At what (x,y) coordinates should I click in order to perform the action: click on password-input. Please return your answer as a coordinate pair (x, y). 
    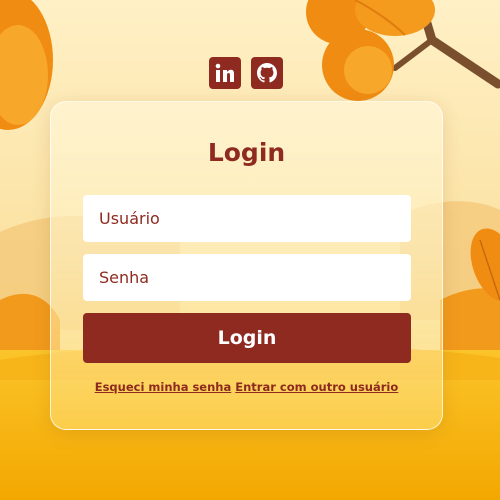
    Looking at the image, I should click on (247, 277).